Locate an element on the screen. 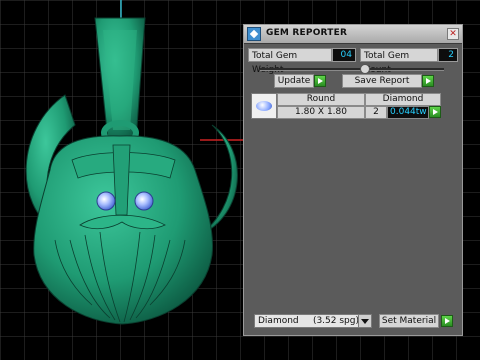 The image size is (480, 360). total-gem-weight-value: 04 is located at coordinates (344, 55).